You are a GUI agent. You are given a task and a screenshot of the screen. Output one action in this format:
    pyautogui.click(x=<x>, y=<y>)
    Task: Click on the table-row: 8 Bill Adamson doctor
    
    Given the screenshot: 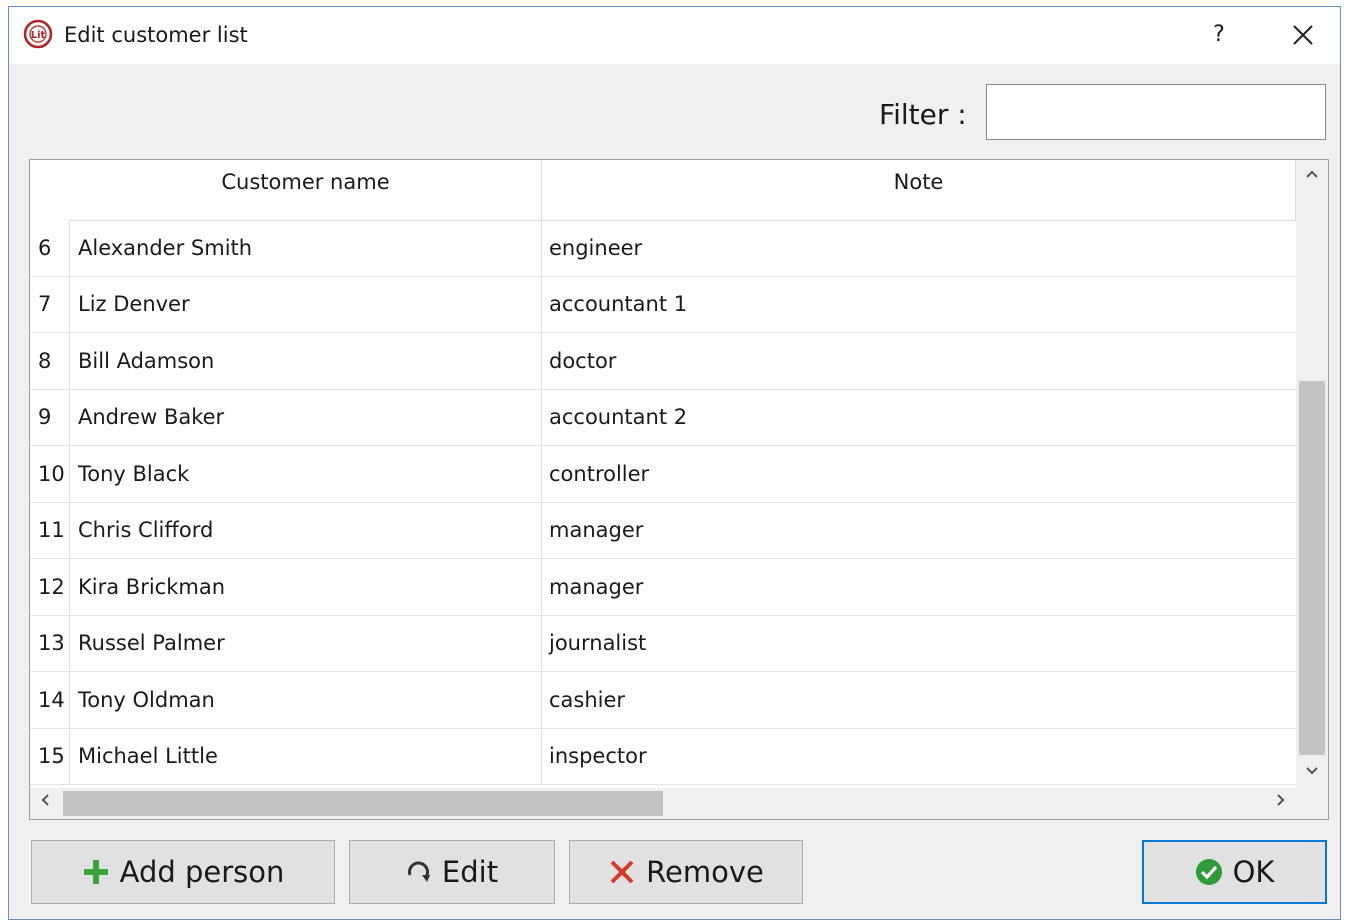 What is the action you would take?
    pyautogui.click(x=663, y=361)
    